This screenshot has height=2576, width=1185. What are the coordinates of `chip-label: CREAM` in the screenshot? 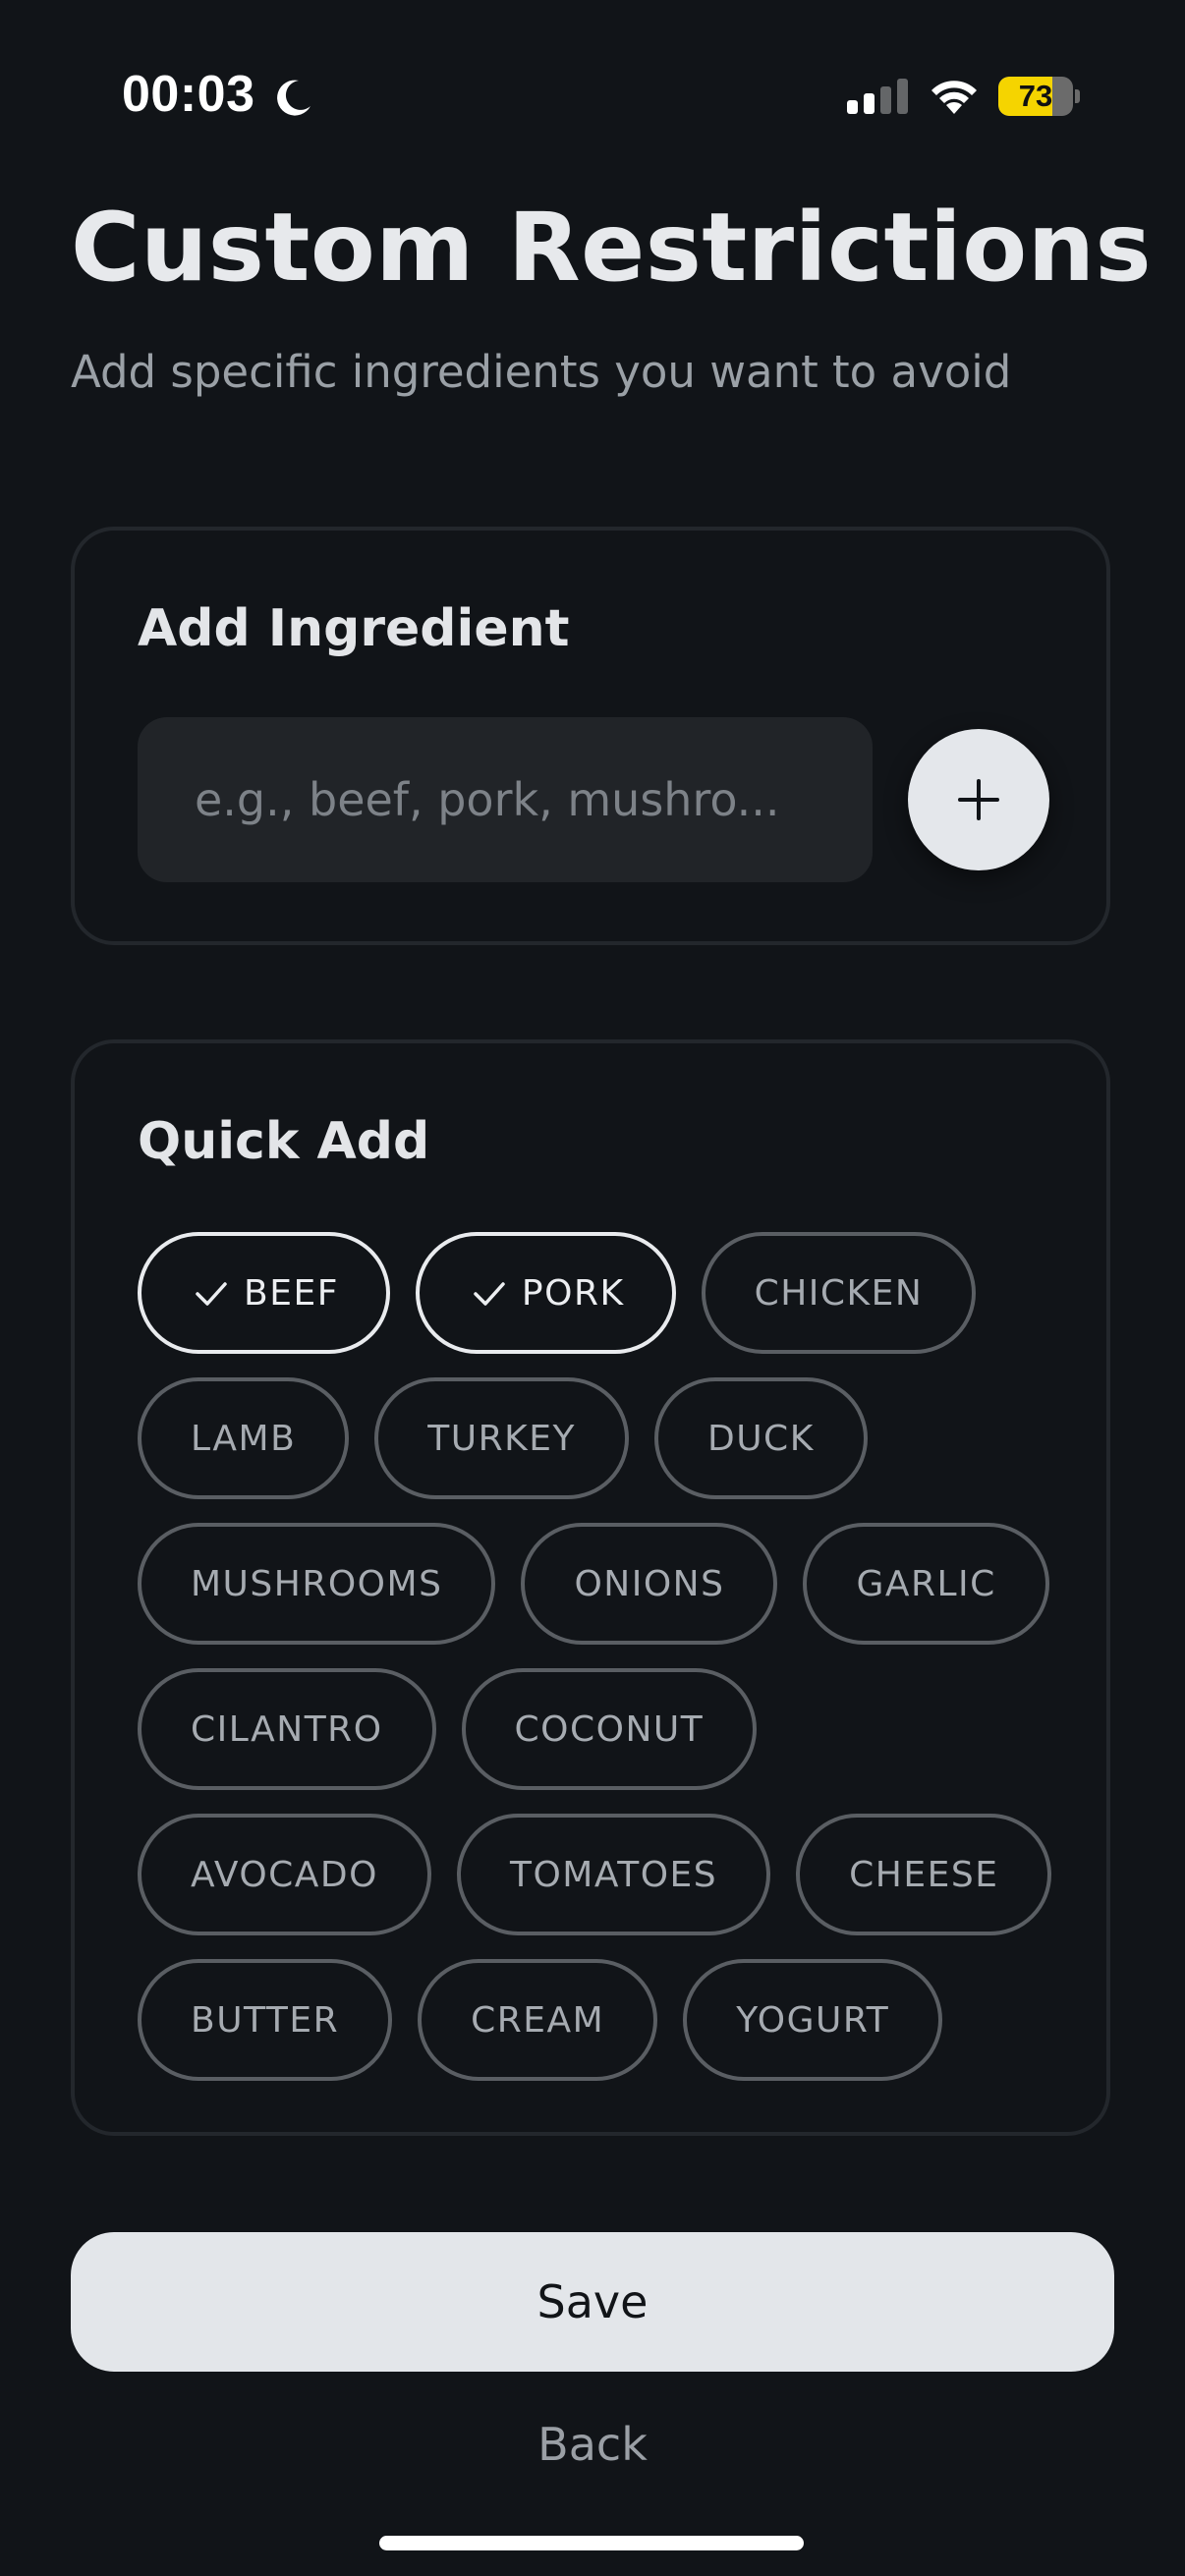 It's located at (538, 2020).